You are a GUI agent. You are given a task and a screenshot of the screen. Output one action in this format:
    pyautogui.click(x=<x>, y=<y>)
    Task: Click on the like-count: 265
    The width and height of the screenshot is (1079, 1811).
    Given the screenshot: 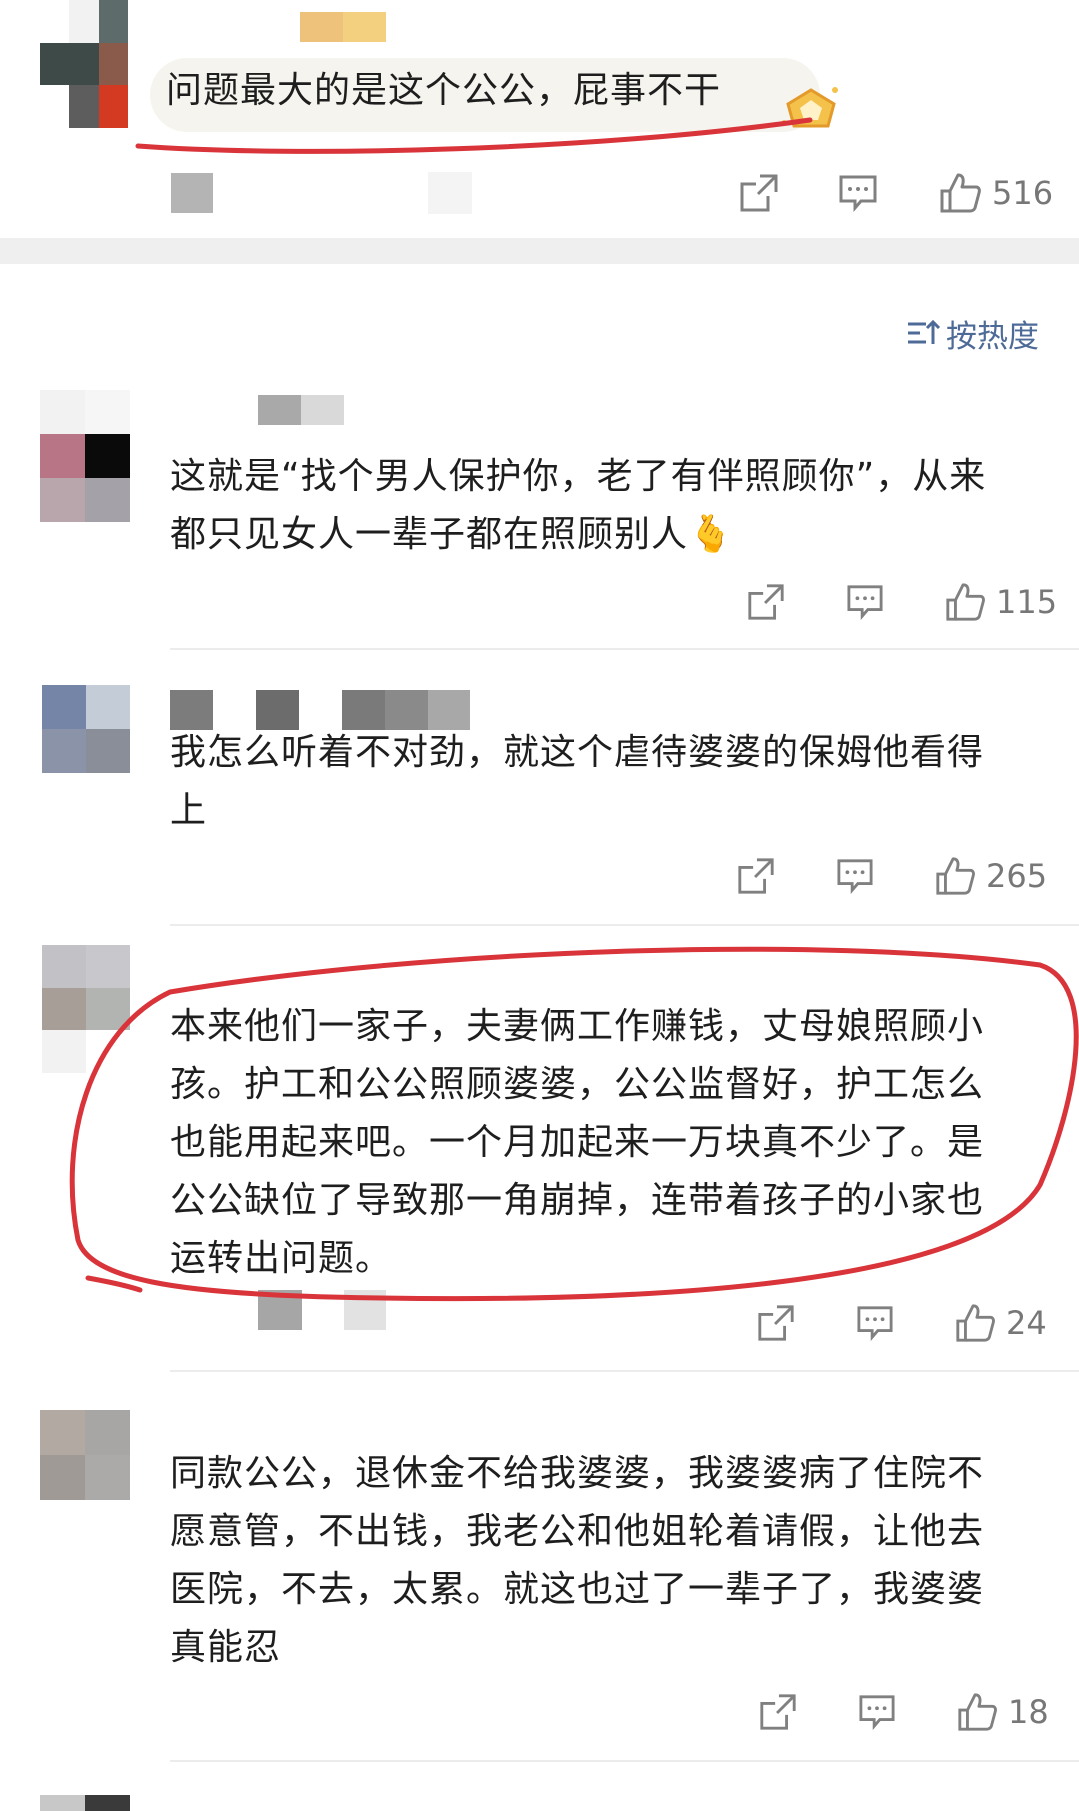 What is the action you would take?
    pyautogui.click(x=1017, y=876)
    